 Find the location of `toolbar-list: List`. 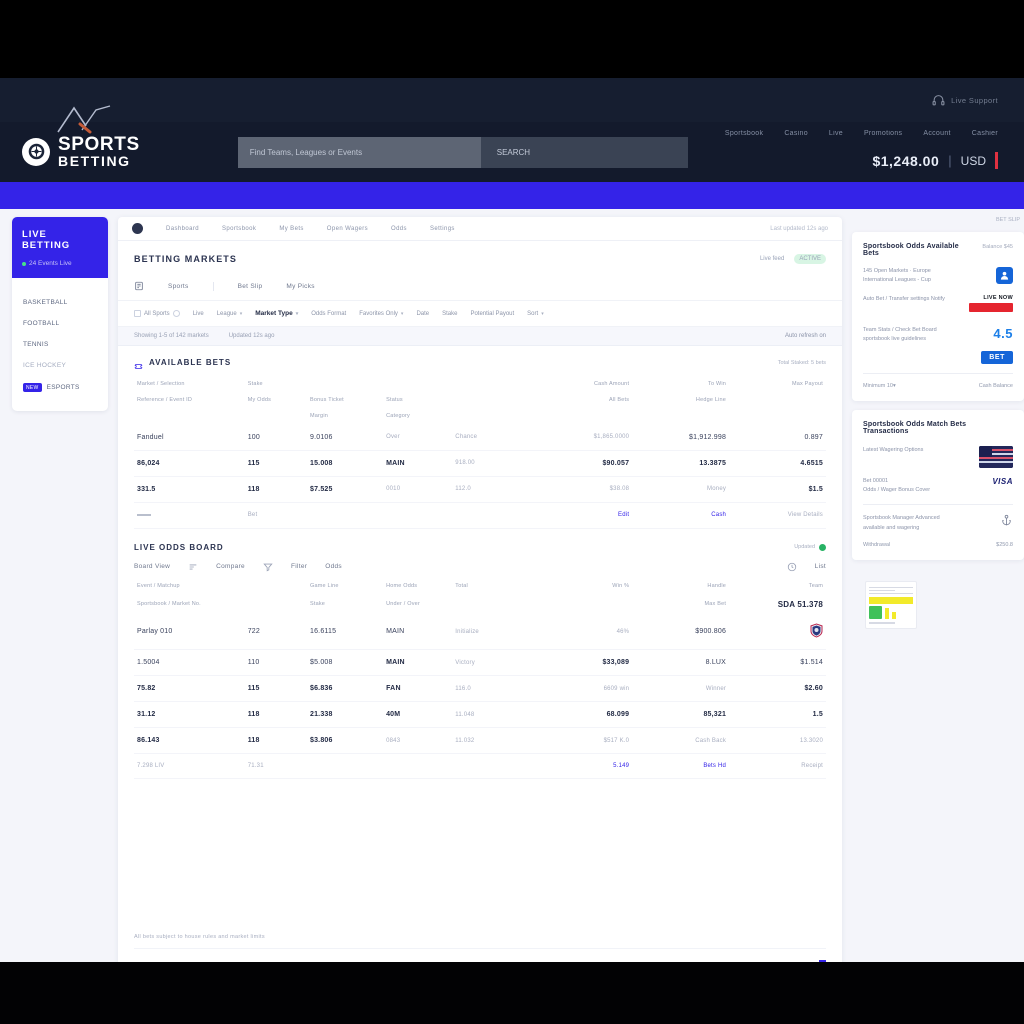

toolbar-list: List is located at coordinates (820, 566).